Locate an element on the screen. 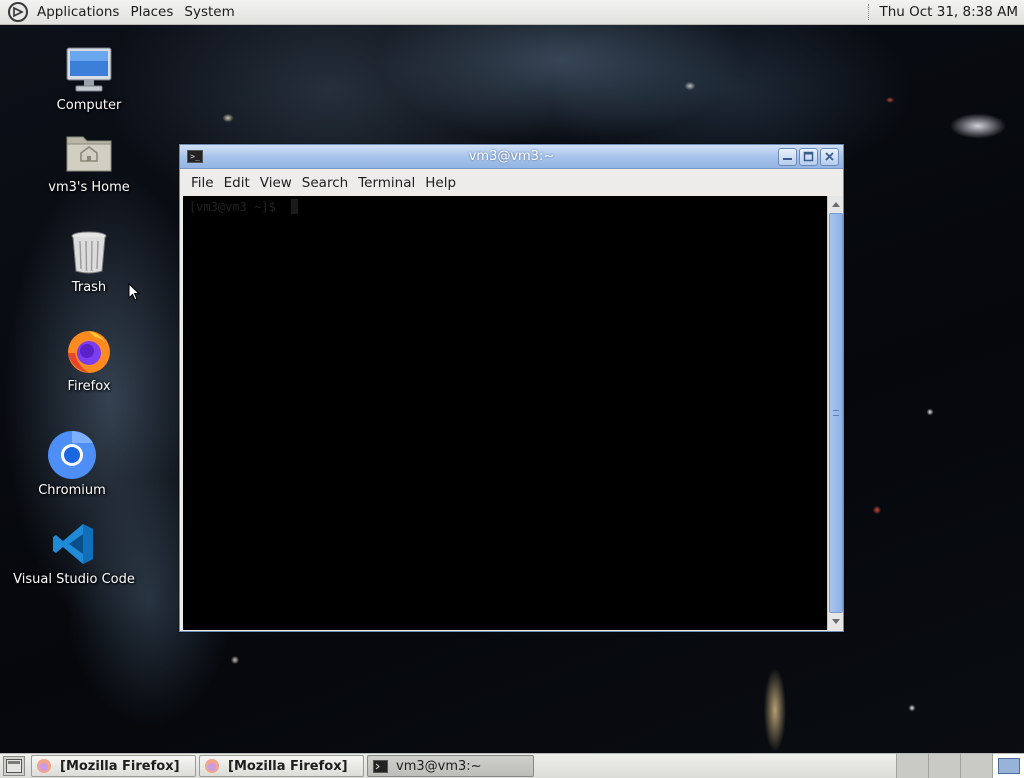 The width and height of the screenshot is (1024, 778). clock: Thu Oct 31, 8:38 AM is located at coordinates (948, 12).